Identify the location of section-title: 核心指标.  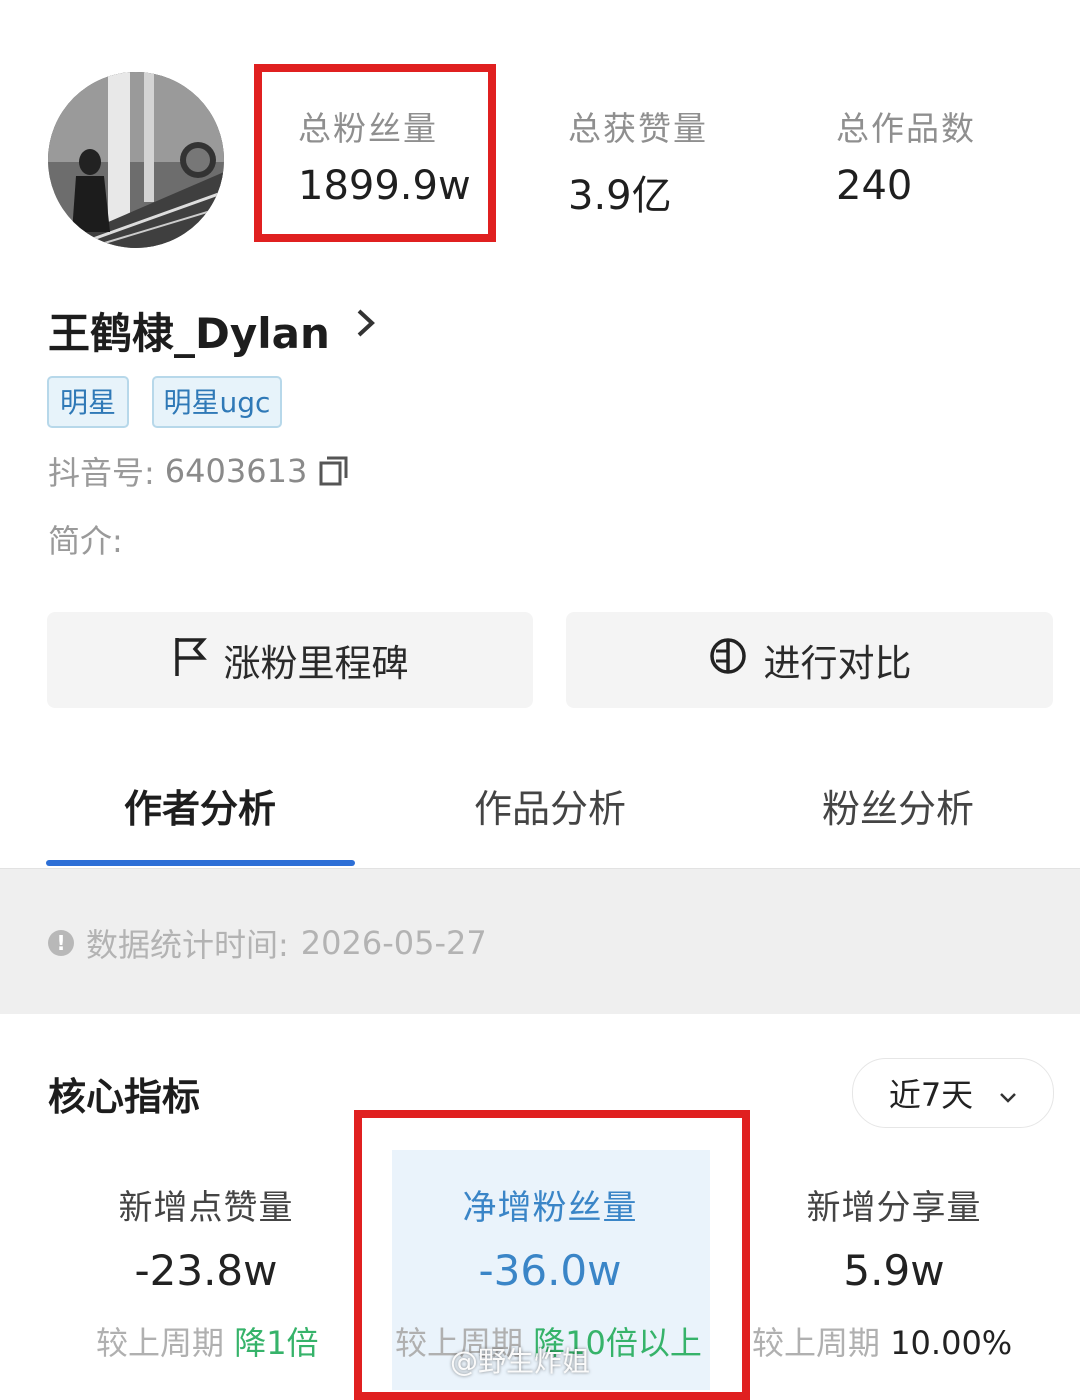
(124, 1097).